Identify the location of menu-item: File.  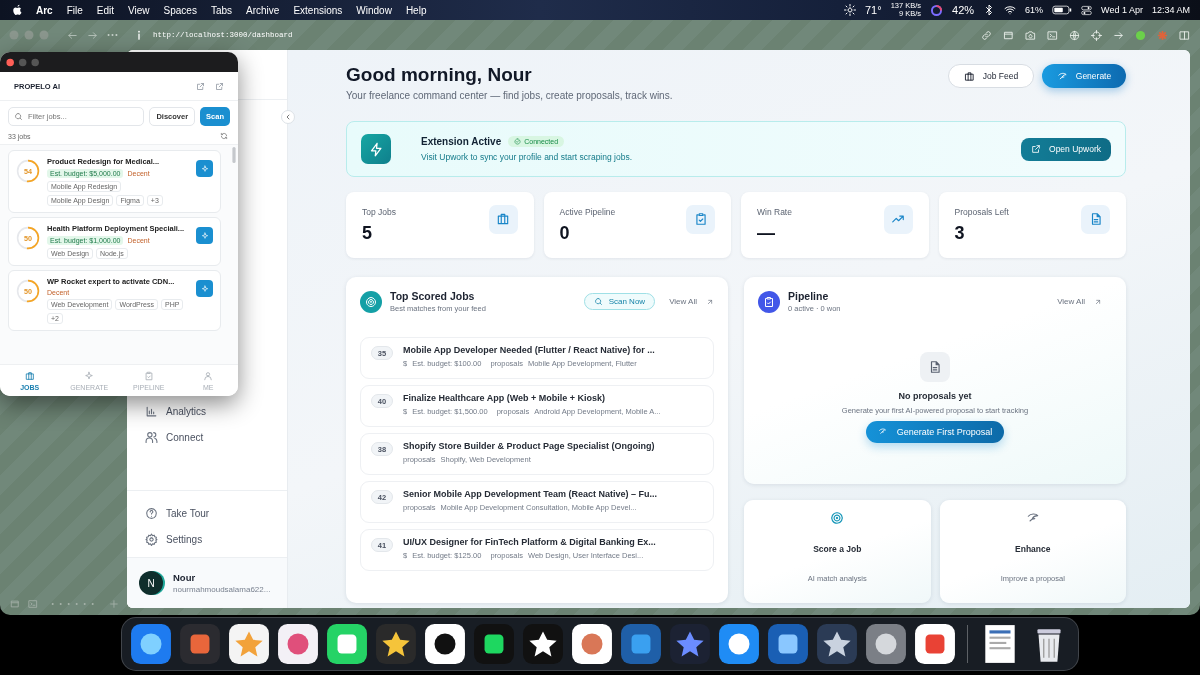
(74, 10).